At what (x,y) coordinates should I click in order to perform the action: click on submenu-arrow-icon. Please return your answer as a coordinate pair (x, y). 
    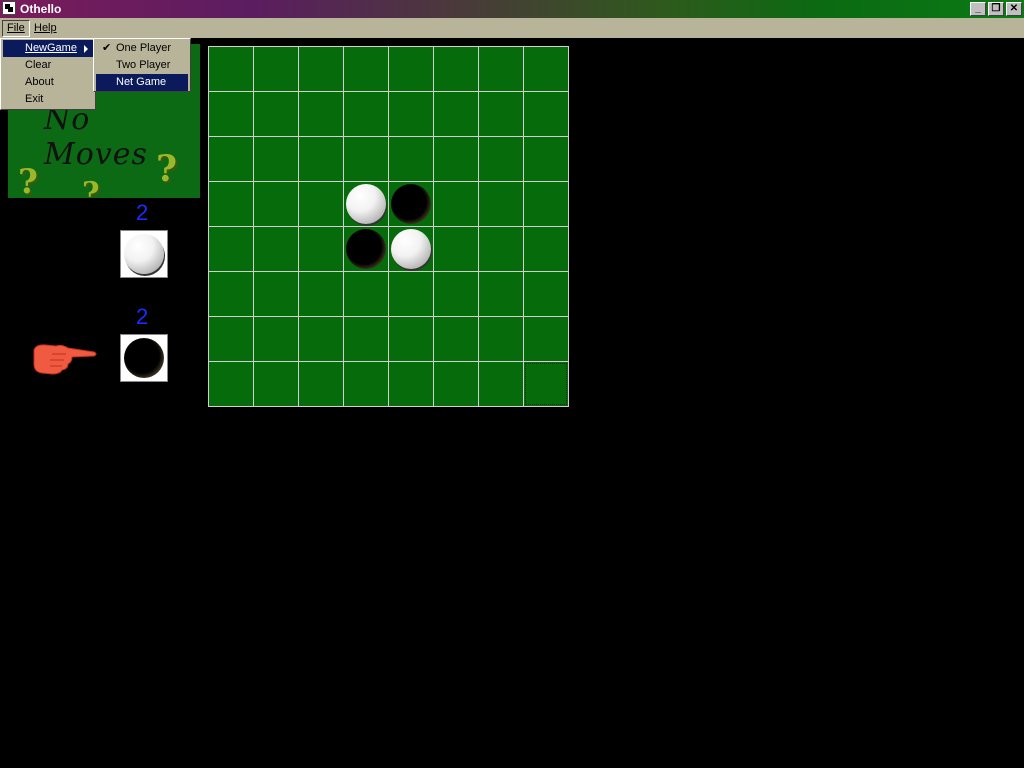
    Looking at the image, I should click on (86, 49).